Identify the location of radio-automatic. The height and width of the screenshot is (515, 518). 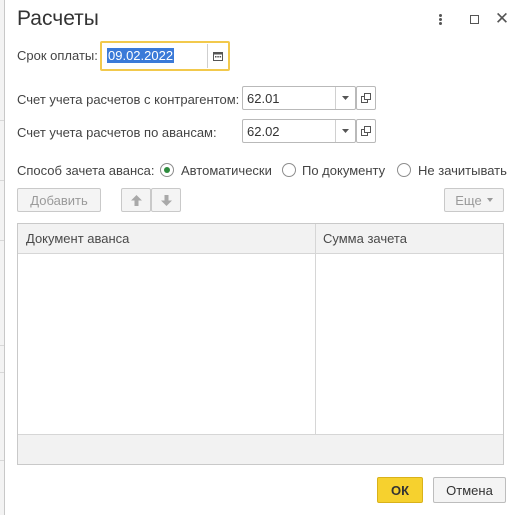
(167, 170).